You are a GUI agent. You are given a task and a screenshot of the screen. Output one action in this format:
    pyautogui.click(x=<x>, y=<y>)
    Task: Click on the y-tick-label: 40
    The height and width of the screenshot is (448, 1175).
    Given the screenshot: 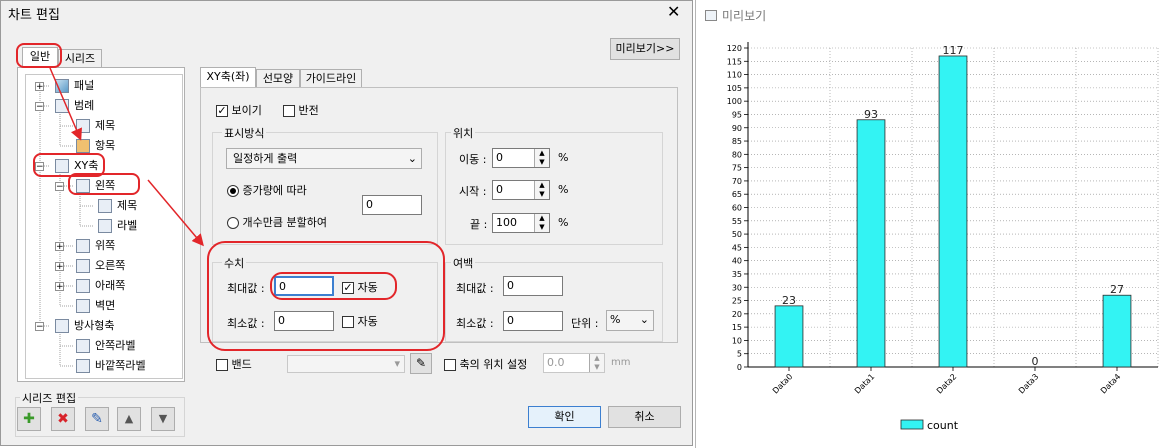 What is the action you would take?
    pyautogui.click(x=737, y=261)
    